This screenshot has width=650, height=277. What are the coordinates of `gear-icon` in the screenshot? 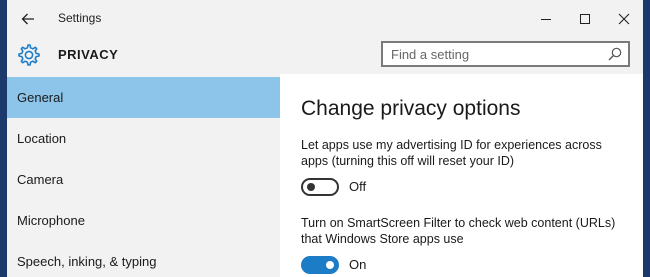 It's located at (29, 55).